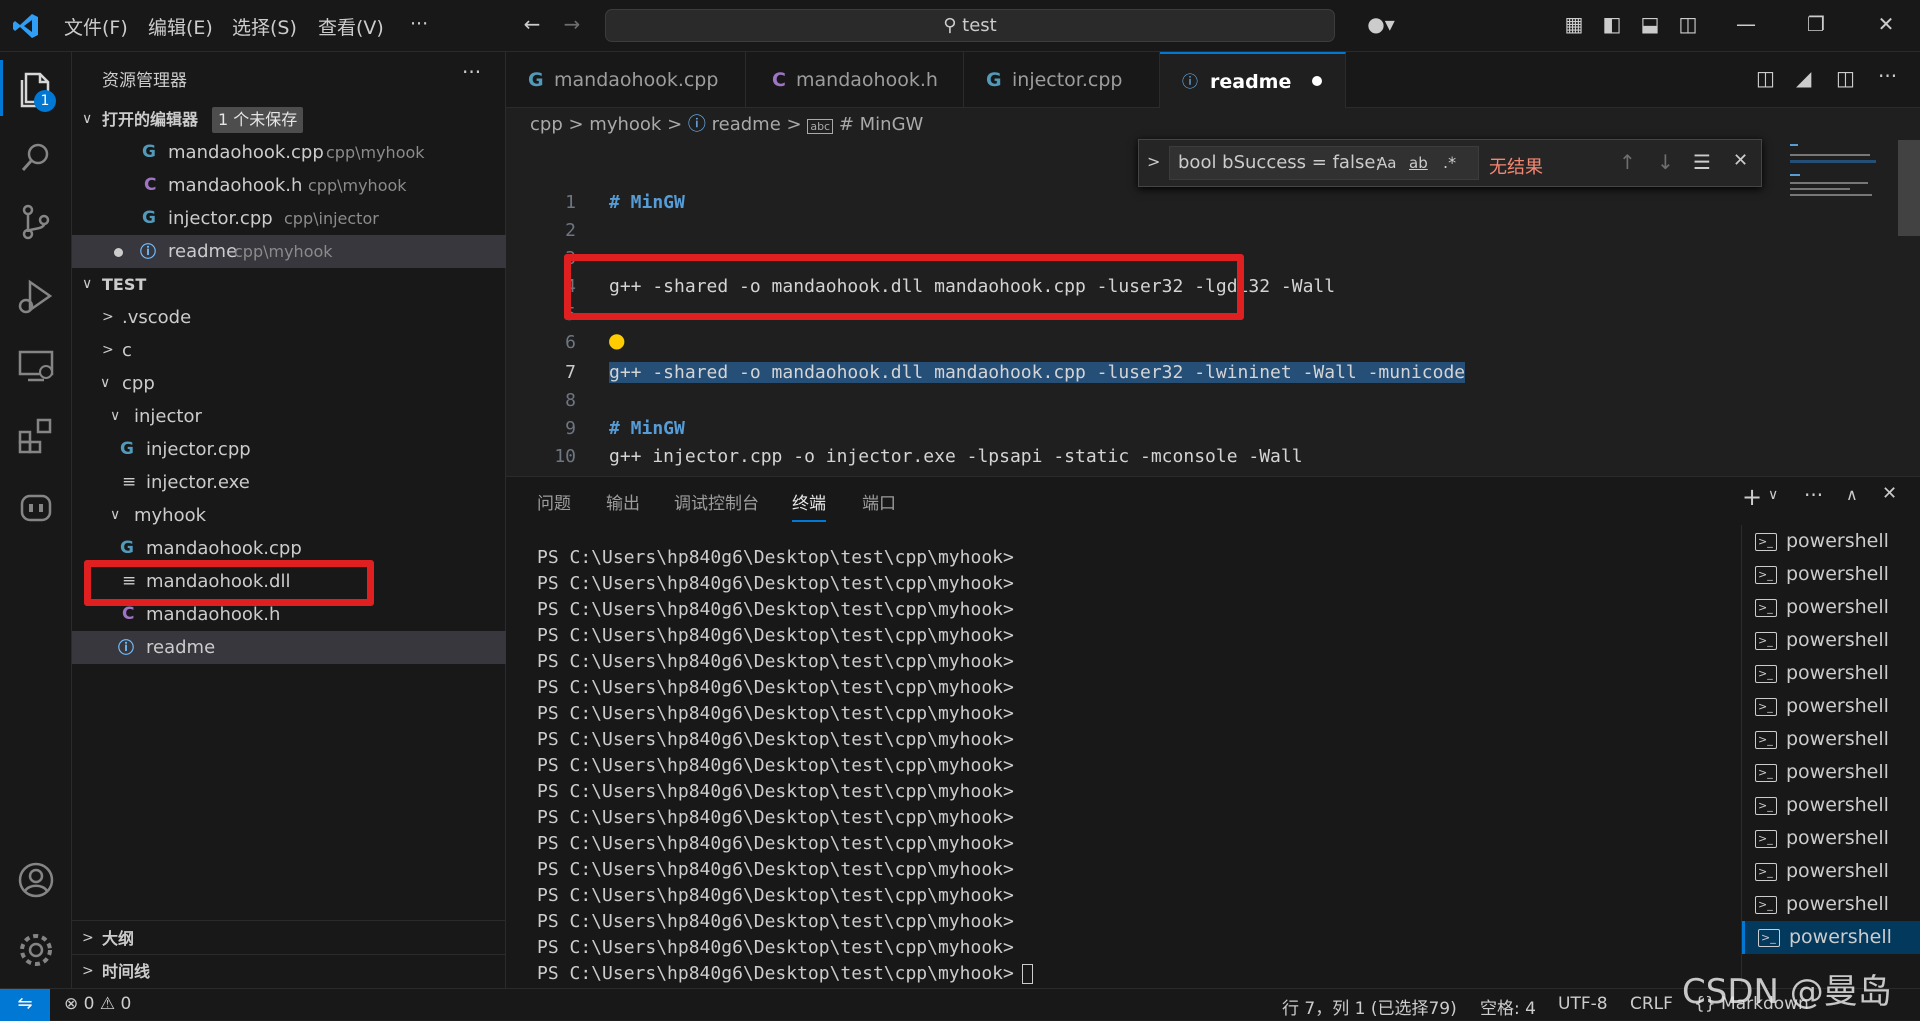 The height and width of the screenshot is (1021, 1920). Describe the element at coordinates (554, 501) in the screenshot. I see `panel-tab-problems: 问题` at that location.